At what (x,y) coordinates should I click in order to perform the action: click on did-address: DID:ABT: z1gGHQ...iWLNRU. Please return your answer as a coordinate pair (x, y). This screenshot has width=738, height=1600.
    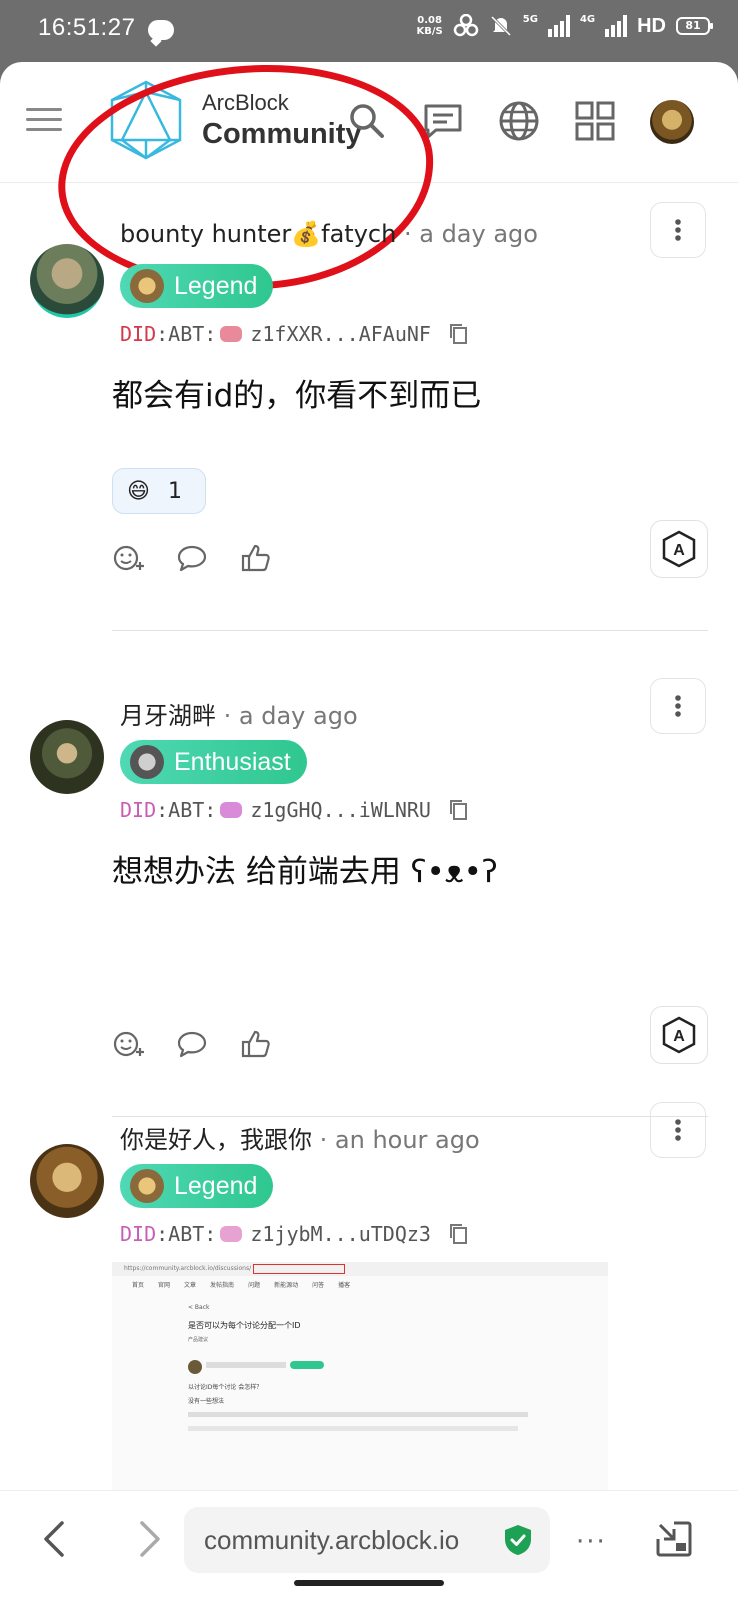
    Looking at the image, I should click on (294, 810).